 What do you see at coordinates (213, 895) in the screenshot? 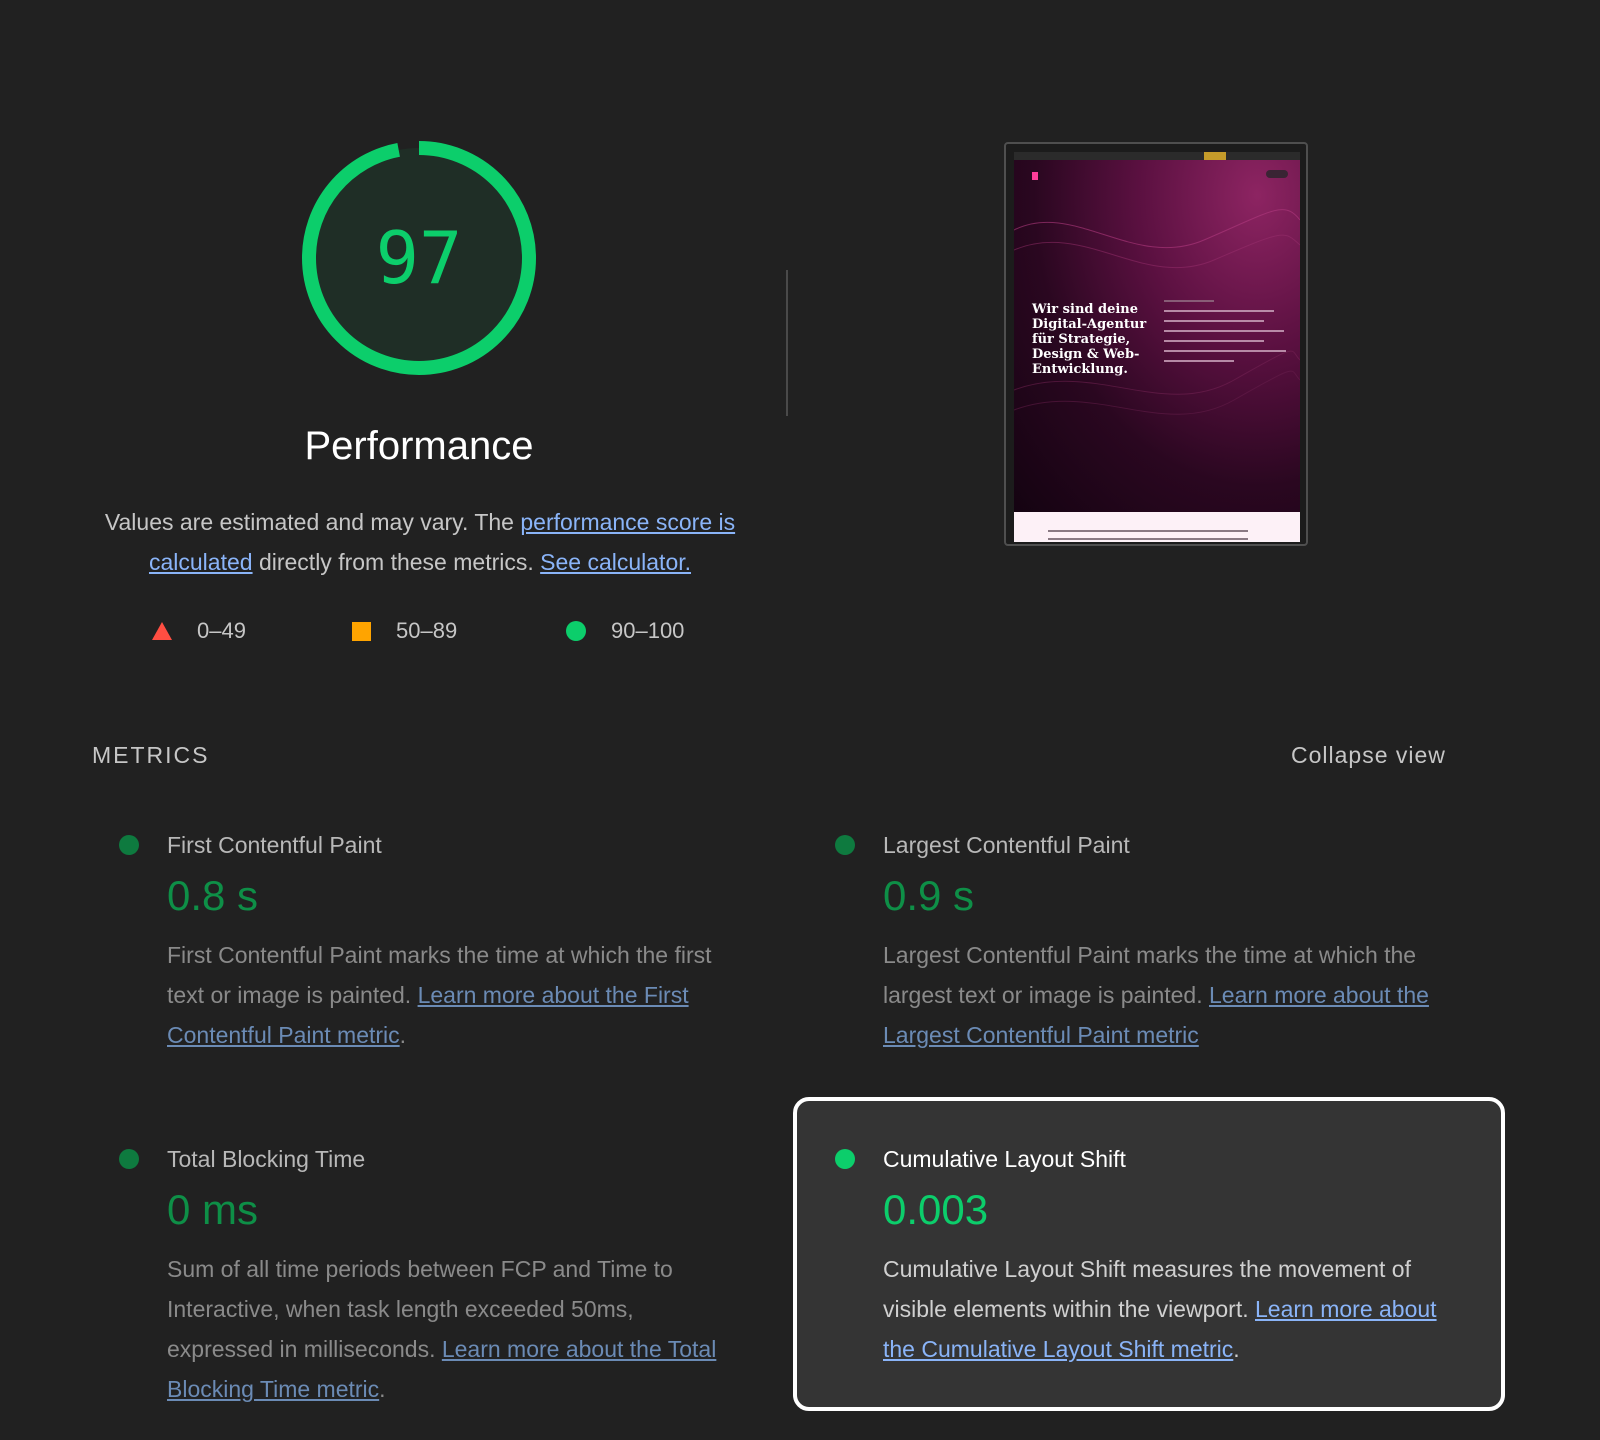
I see `metric-value: 0.8 s` at bounding box center [213, 895].